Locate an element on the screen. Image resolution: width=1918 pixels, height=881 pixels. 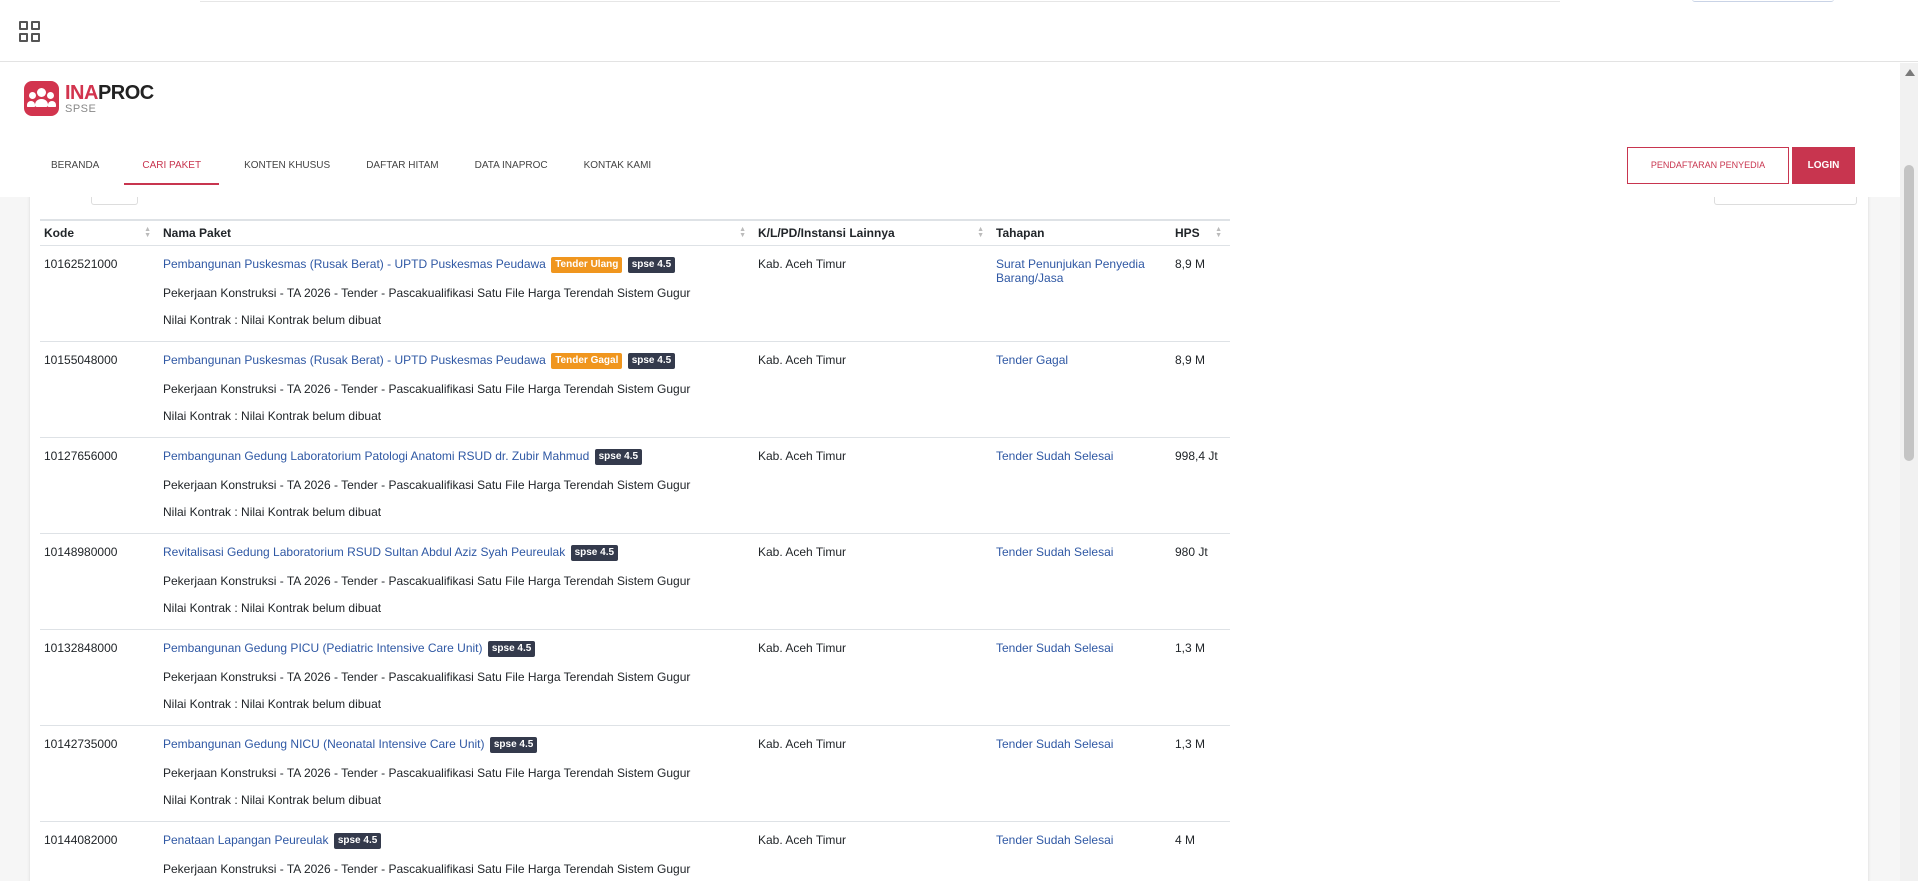
nav-cari-paket: CARI PAKET is located at coordinates (172, 166).